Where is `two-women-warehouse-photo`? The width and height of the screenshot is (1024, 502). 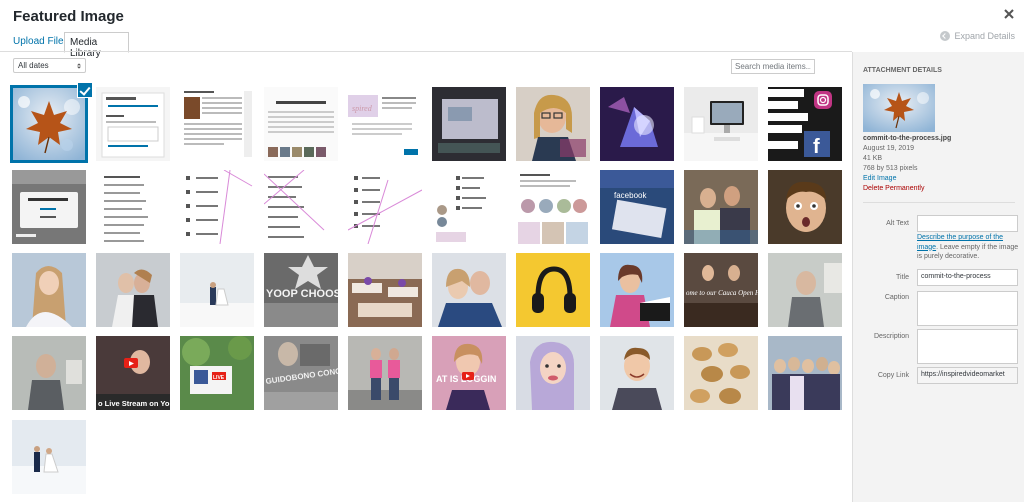 two-women-warehouse-photo is located at coordinates (385, 373).